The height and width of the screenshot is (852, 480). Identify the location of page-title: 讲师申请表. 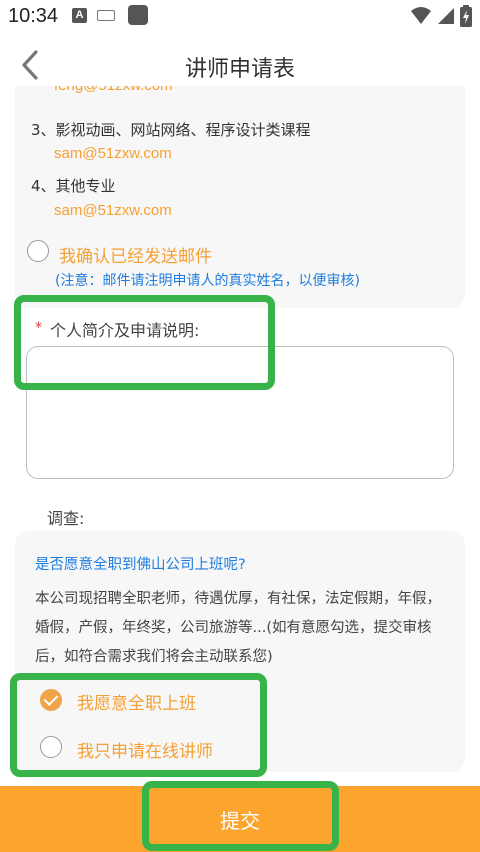
(239, 69).